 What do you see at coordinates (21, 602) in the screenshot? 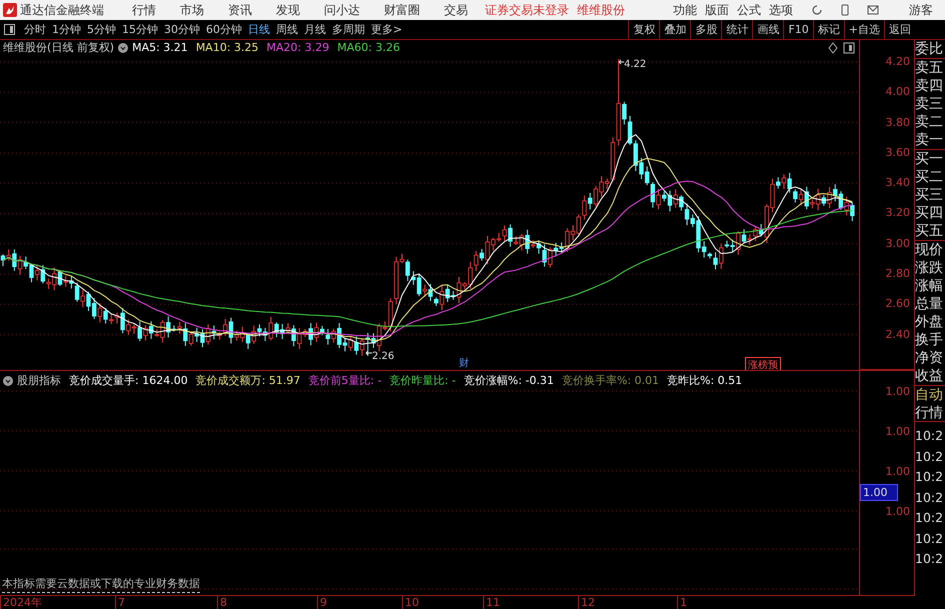
I see `date-axis-label: 2024年` at bounding box center [21, 602].